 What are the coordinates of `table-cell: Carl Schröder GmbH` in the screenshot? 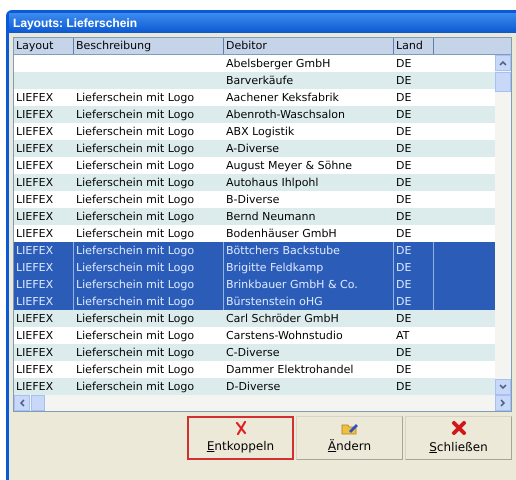 It's located at (282, 318).